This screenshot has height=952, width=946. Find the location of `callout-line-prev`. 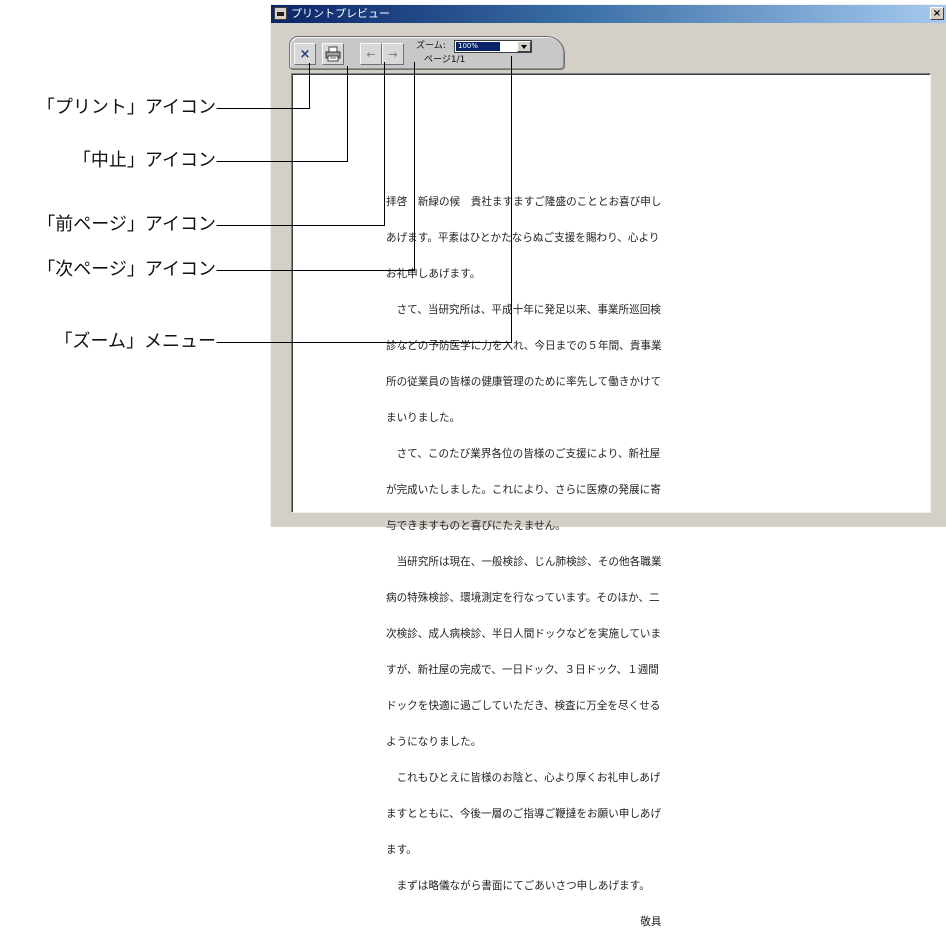

callout-line-prev is located at coordinates (300, 144).